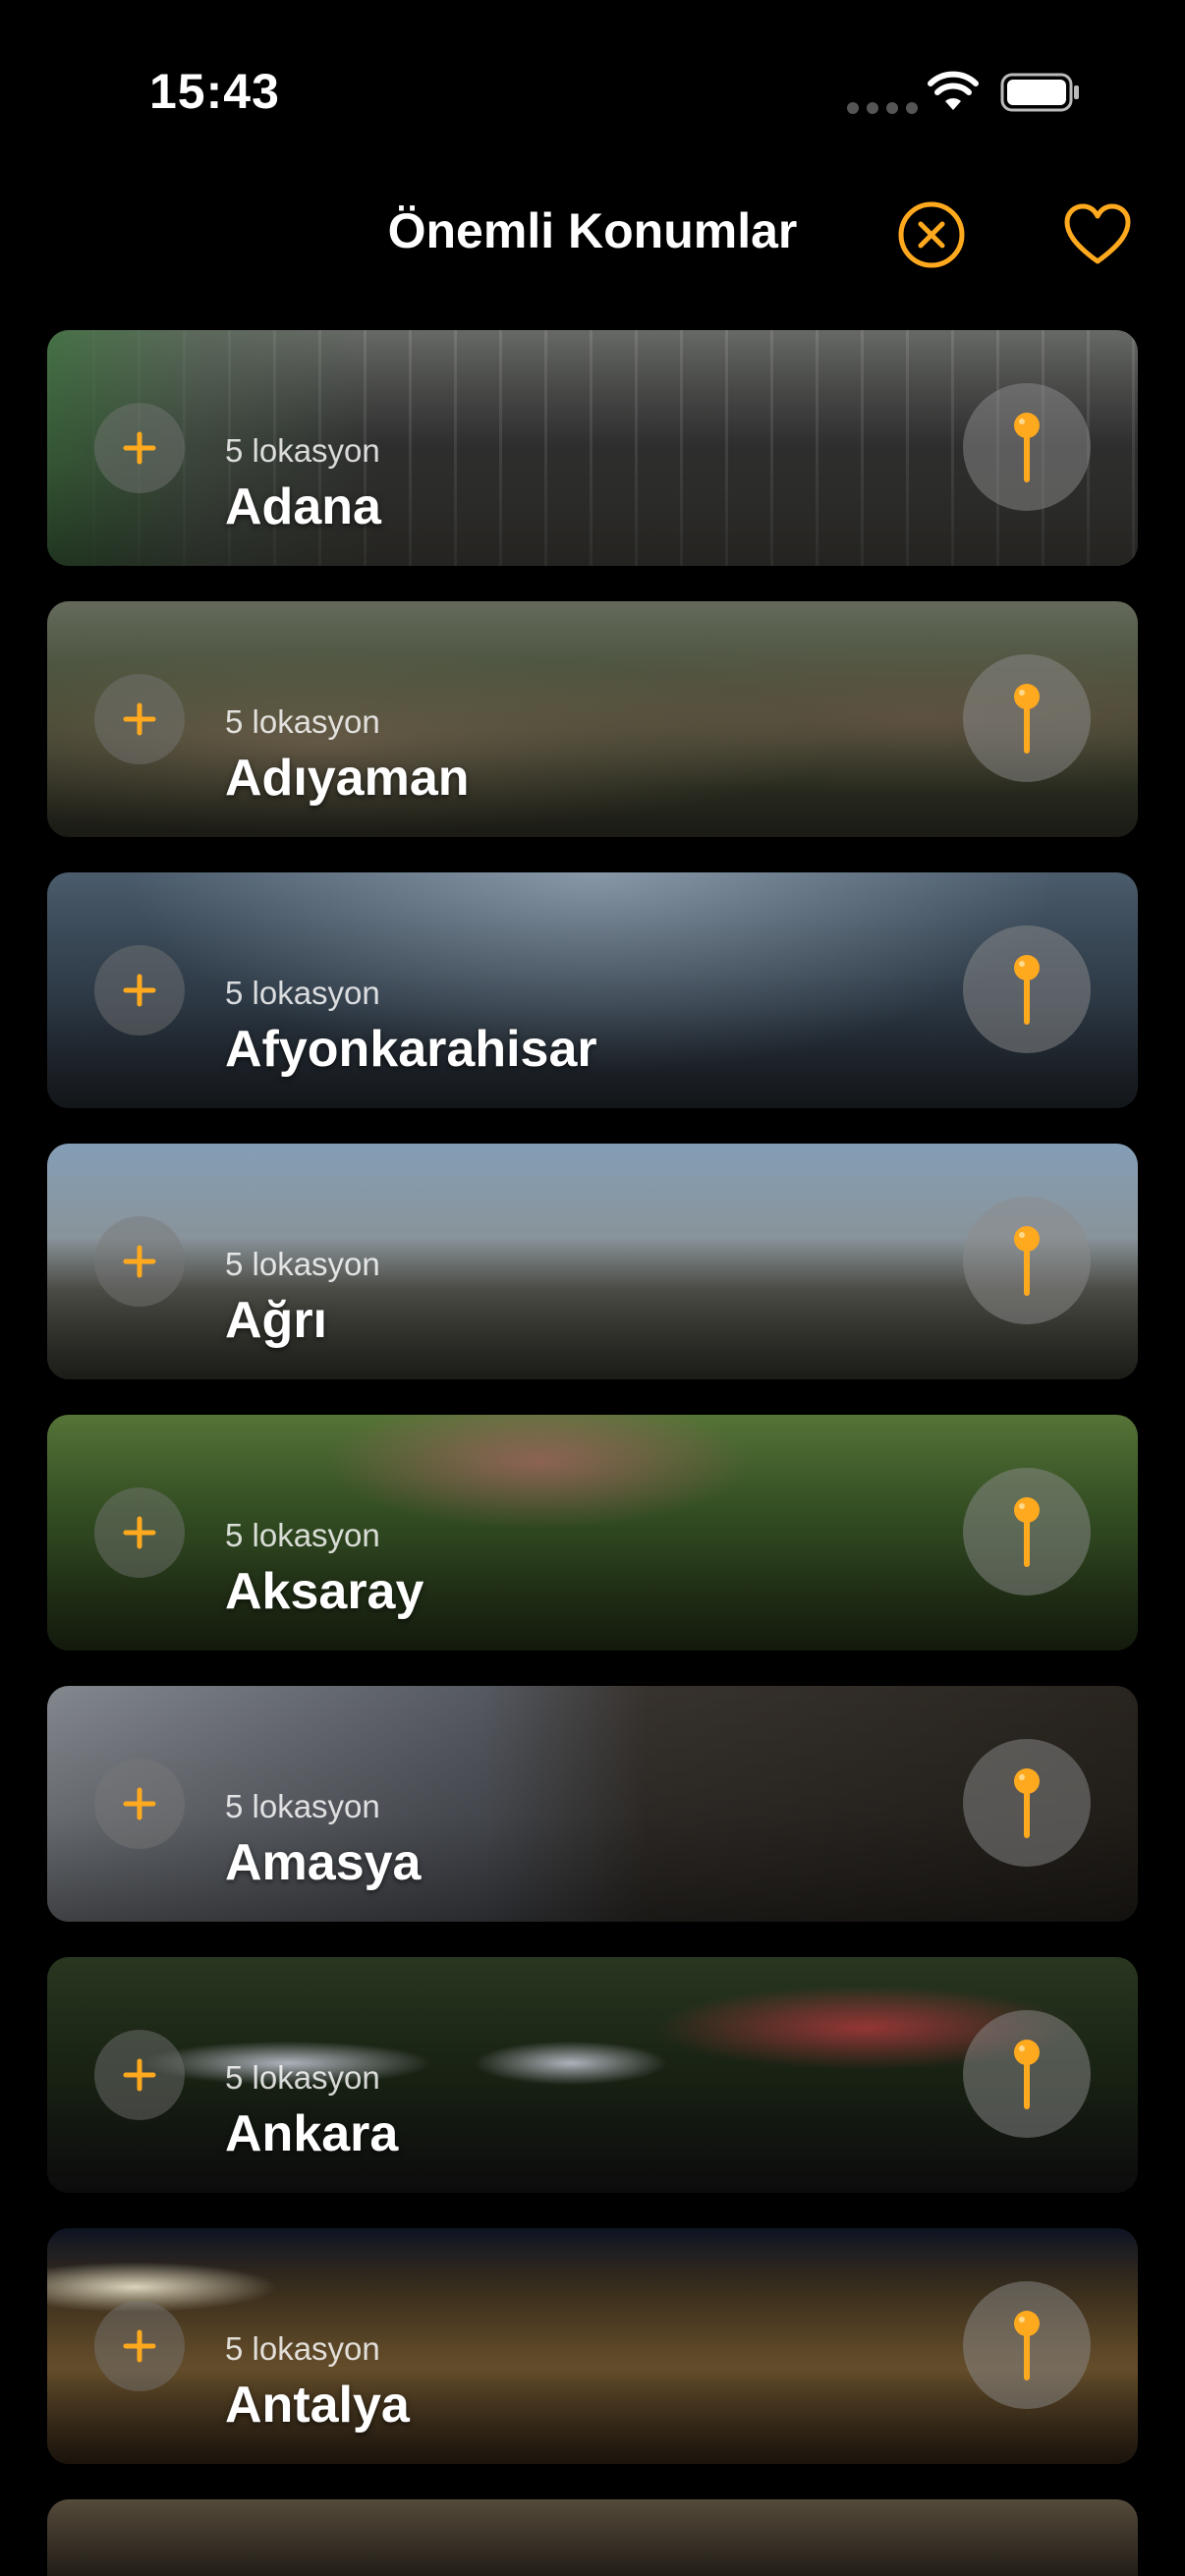  I want to click on city-name: Ağrı, so click(276, 1320).